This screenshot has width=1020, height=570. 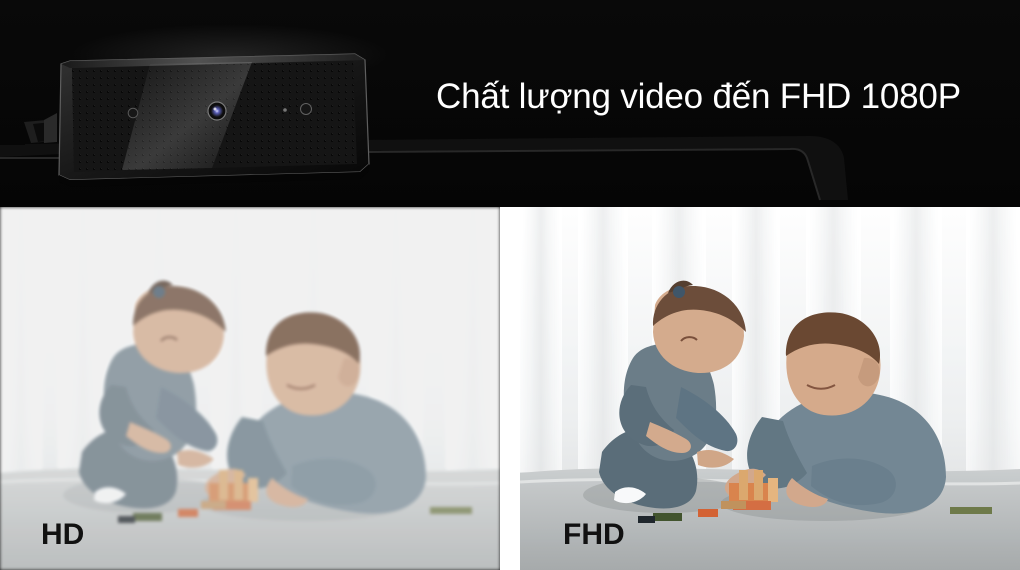 What do you see at coordinates (510, 388) in the screenshot?
I see `comparison-divider` at bounding box center [510, 388].